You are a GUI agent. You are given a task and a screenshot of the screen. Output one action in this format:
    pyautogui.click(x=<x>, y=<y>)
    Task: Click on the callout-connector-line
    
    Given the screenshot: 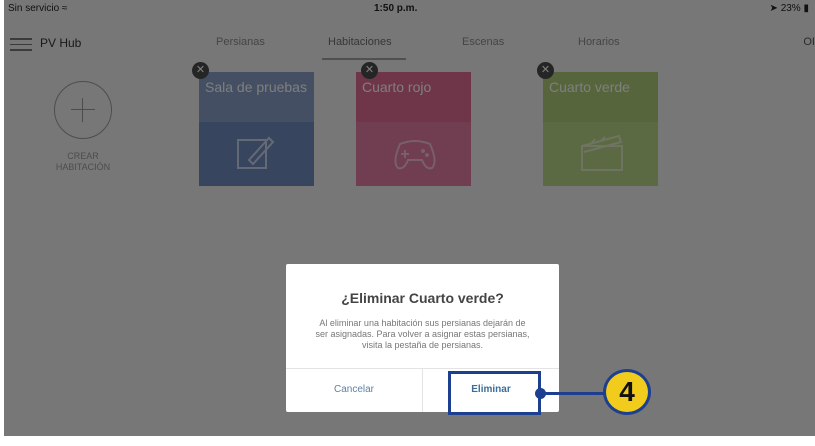 What is the action you would take?
    pyautogui.click(x=576, y=393)
    